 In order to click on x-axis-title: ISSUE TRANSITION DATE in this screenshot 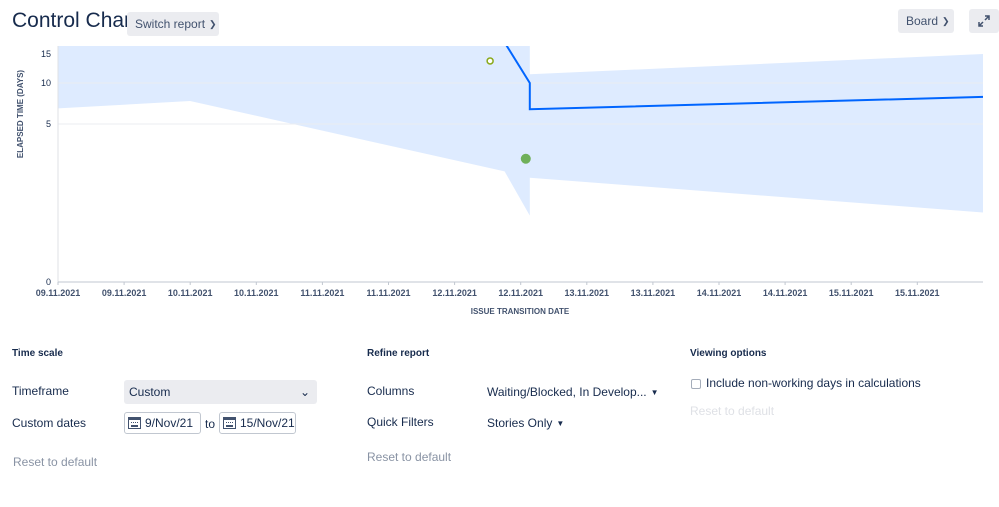, I will do `click(520, 311)`.